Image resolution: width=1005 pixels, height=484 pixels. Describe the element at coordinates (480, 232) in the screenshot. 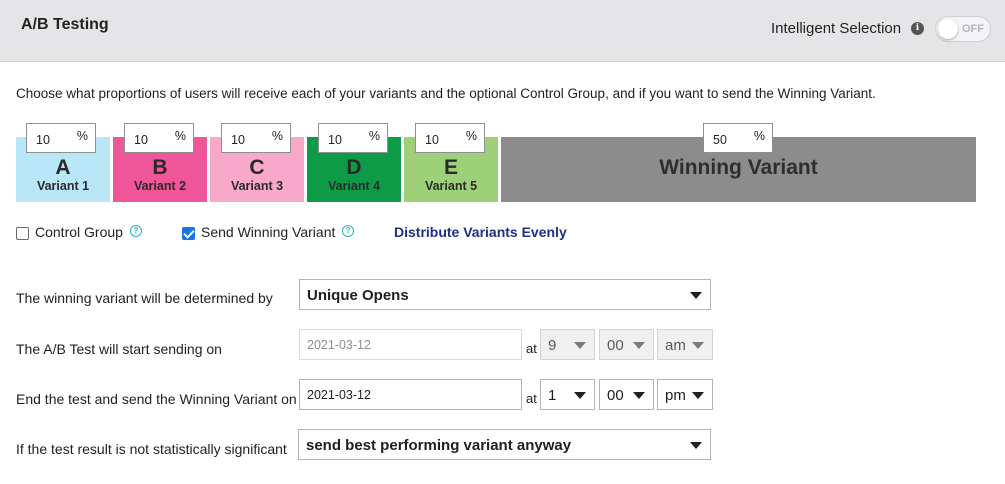

I see `distribute-evenly-link: Distribute Variants Evenly` at that location.